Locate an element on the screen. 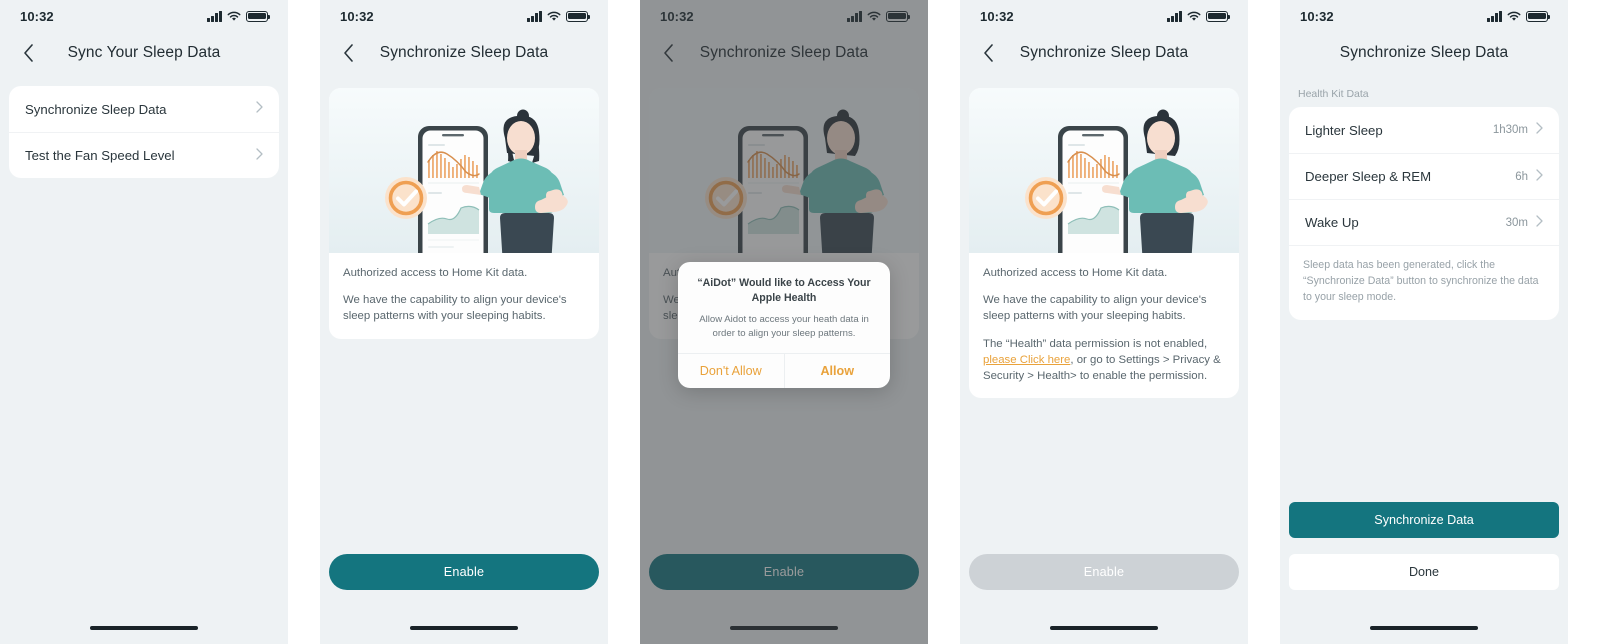  synchronize-data-button: Synchronize Data is located at coordinates (1424, 520).